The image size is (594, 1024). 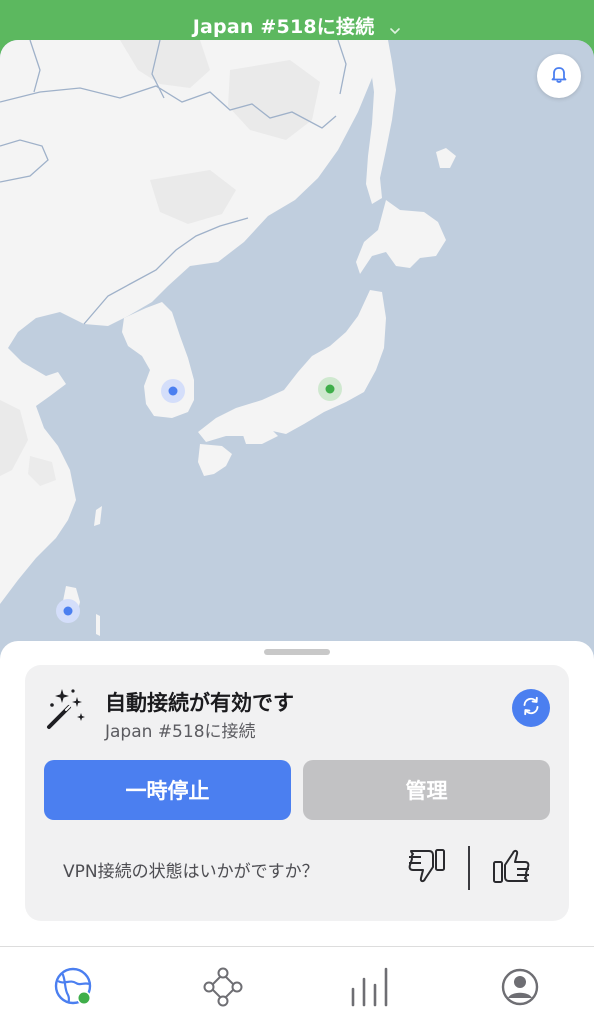 What do you see at coordinates (427, 866) in the screenshot?
I see `thumbs-down-icon` at bounding box center [427, 866].